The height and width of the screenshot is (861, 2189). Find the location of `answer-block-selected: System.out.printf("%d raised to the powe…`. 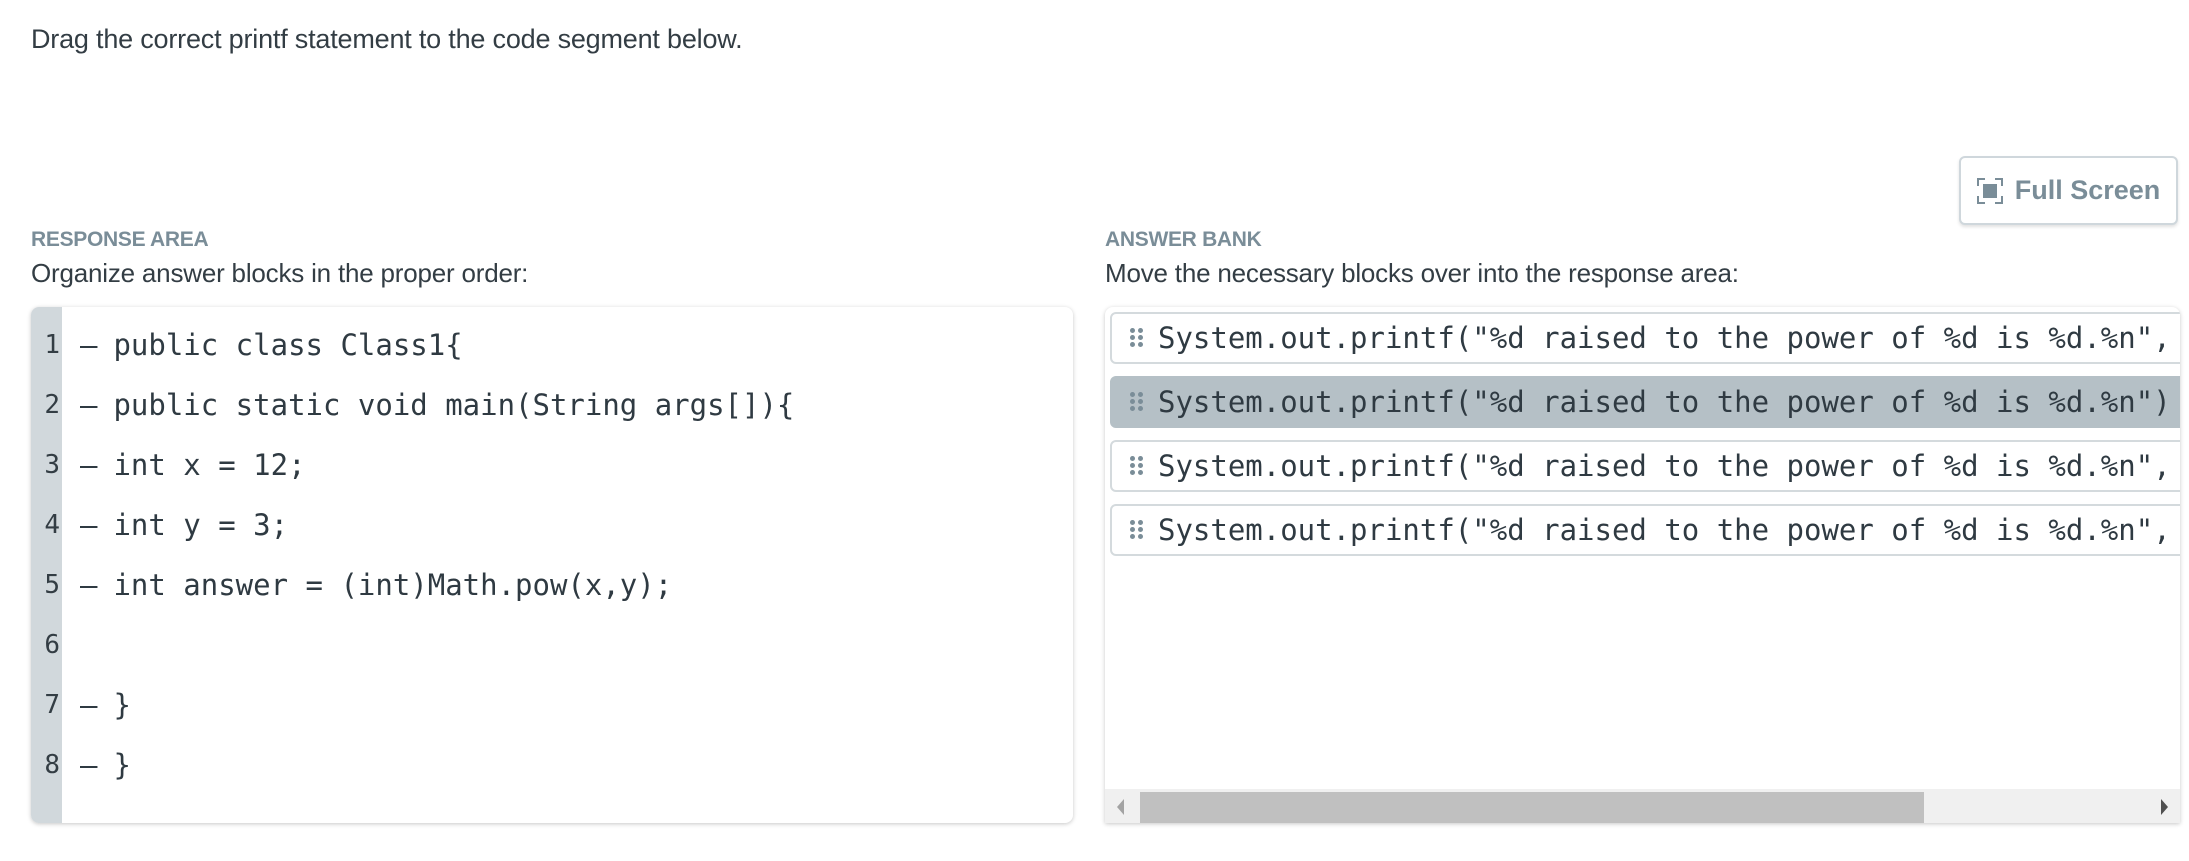

answer-block-selected: System.out.printf("%d raised to the powe… is located at coordinates (1645, 402).